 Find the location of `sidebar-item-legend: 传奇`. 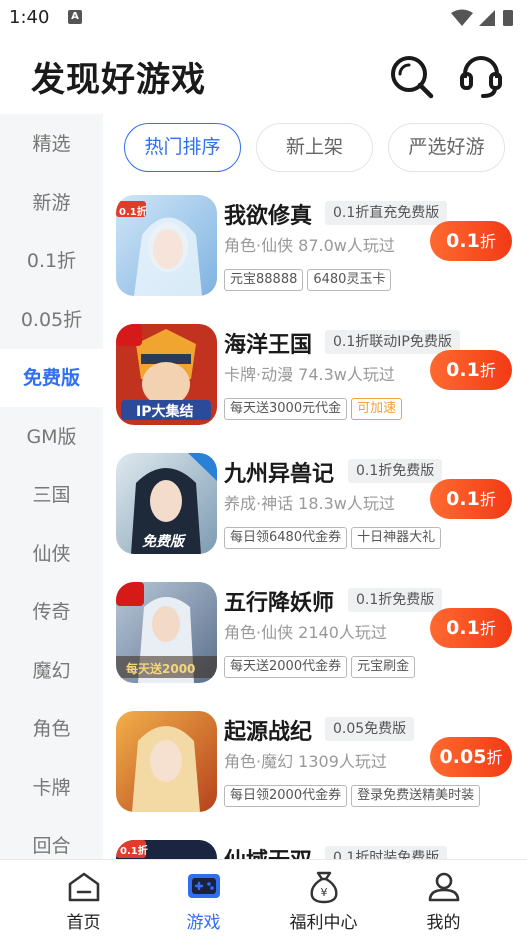

sidebar-item-legend: 传奇 is located at coordinates (51, 612).